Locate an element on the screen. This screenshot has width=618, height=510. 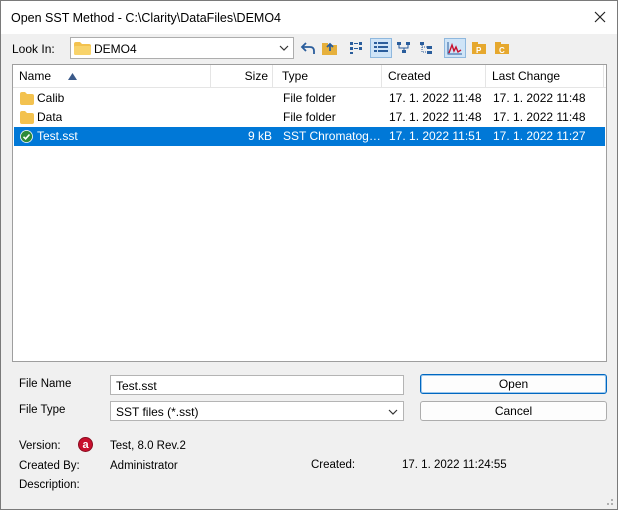
column-size: Size is located at coordinates (242, 76).